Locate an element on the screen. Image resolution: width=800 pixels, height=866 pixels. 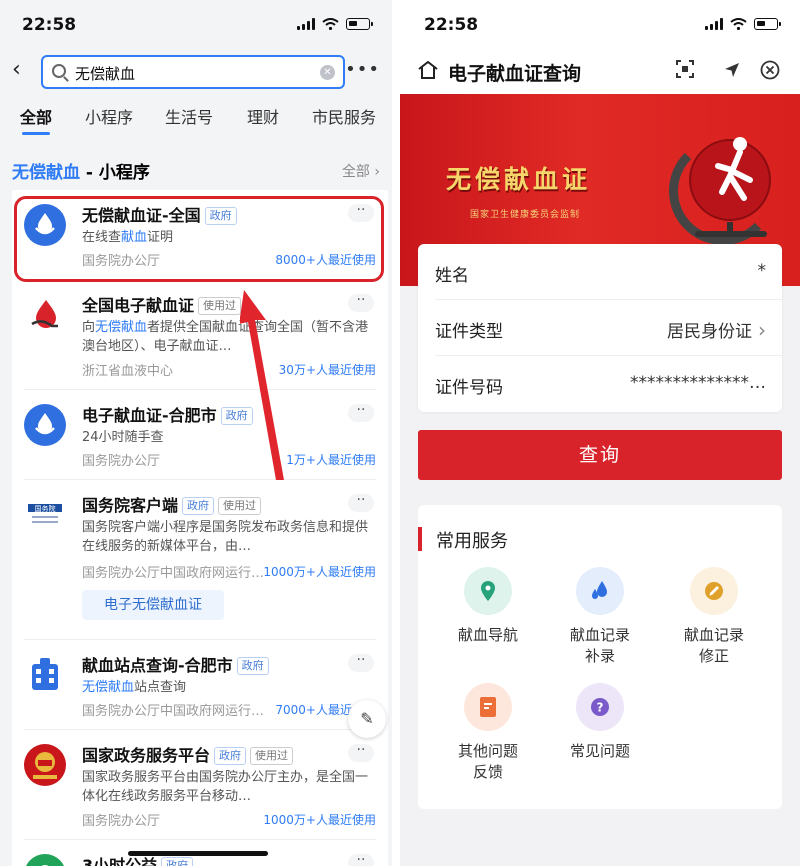
state-council-logo-icon: 国务院 is located at coordinates (45, 515).